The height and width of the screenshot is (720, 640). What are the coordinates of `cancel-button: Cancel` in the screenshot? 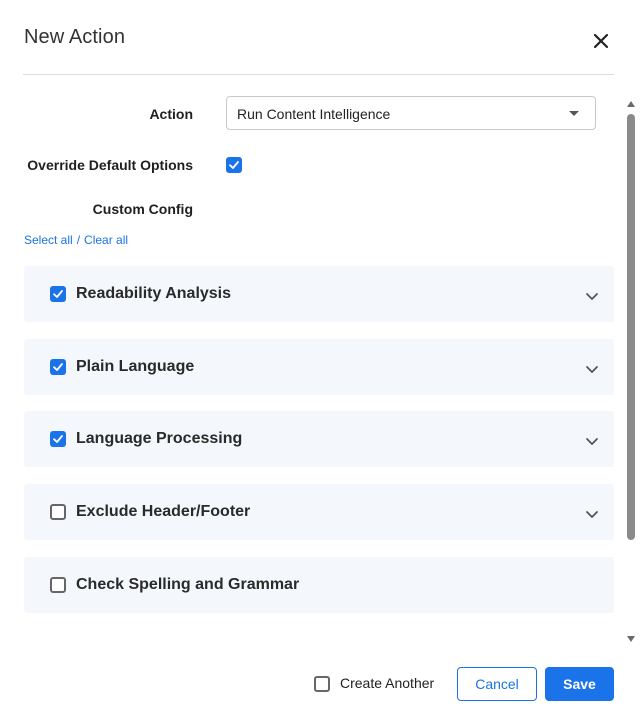 It's located at (497, 684).